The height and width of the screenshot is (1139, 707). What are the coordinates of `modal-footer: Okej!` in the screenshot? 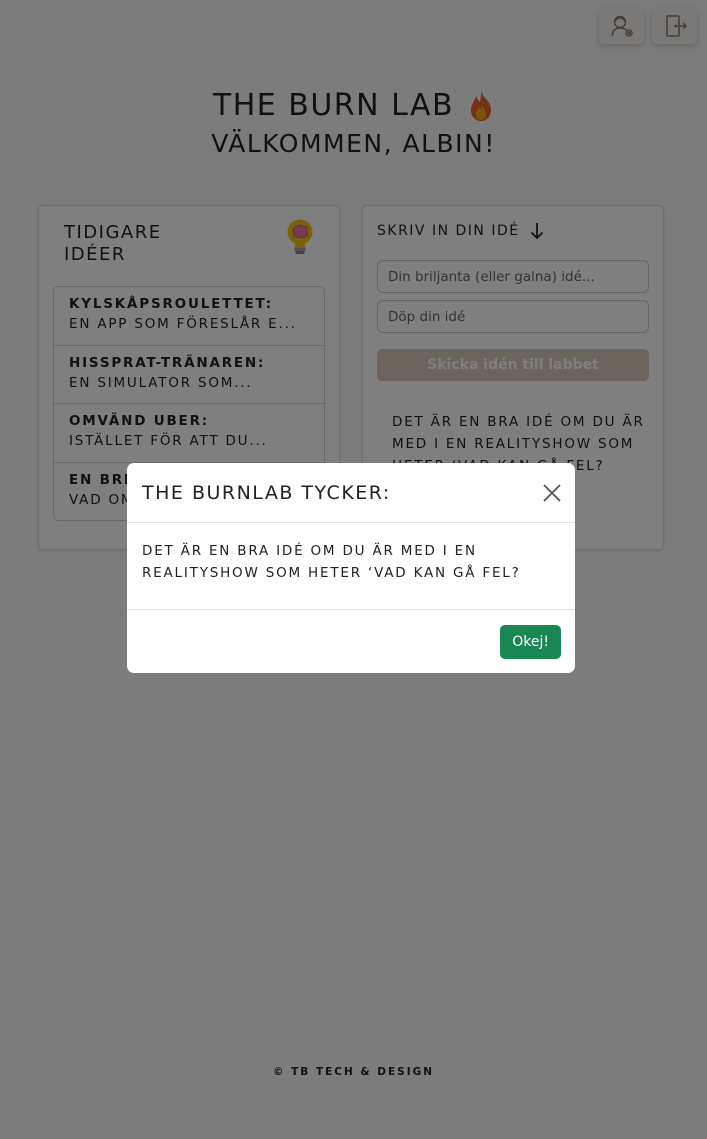 It's located at (351, 641).